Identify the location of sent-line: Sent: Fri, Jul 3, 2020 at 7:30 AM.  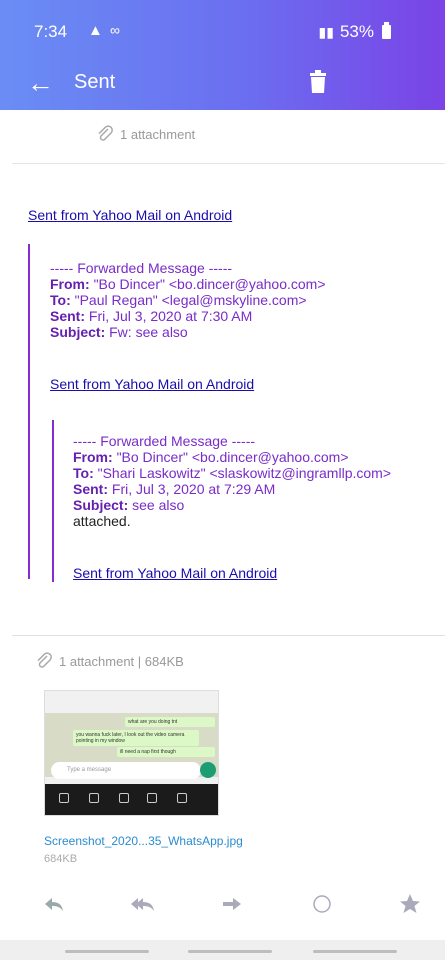
(151, 316).